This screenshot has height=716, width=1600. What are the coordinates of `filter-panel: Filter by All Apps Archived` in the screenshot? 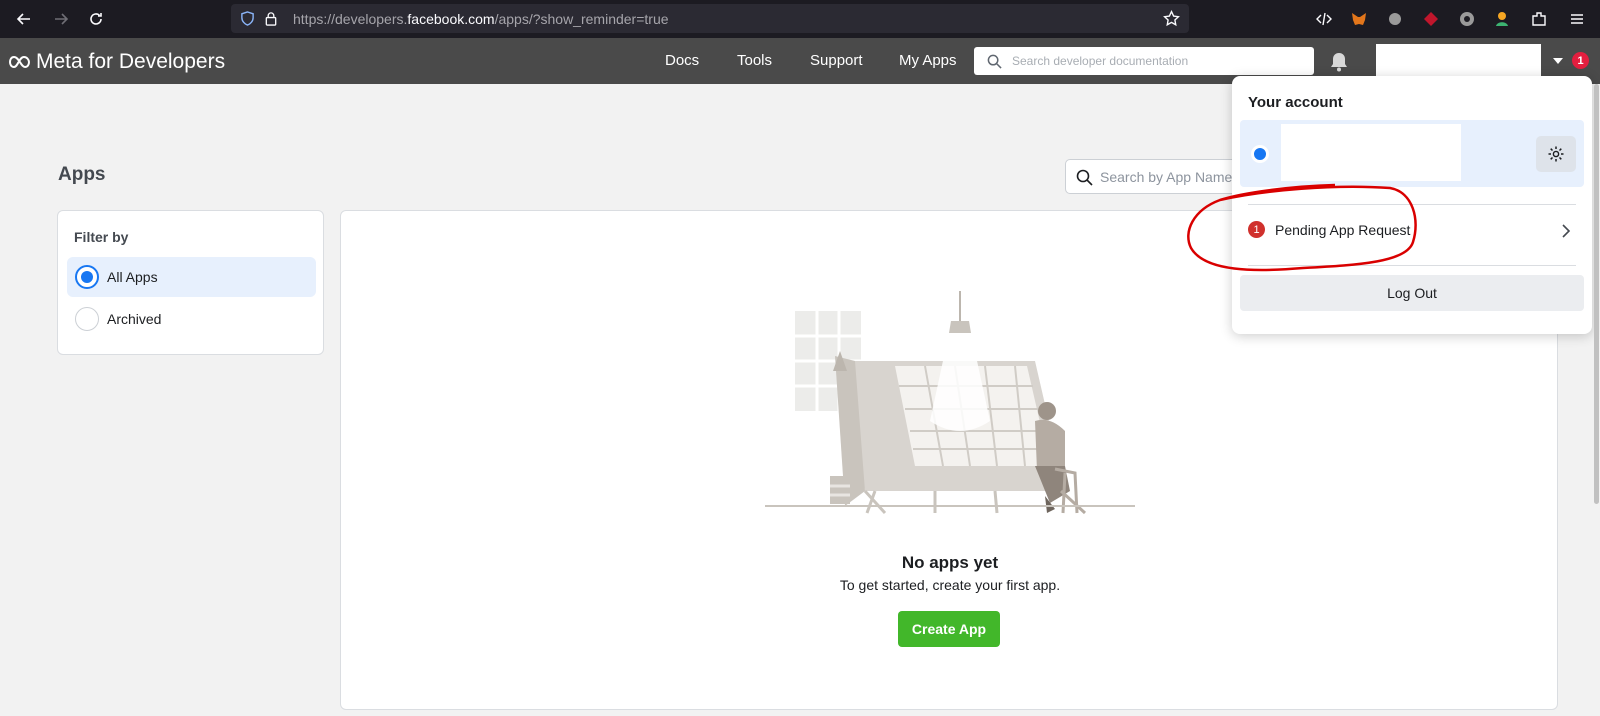 It's located at (190, 282).